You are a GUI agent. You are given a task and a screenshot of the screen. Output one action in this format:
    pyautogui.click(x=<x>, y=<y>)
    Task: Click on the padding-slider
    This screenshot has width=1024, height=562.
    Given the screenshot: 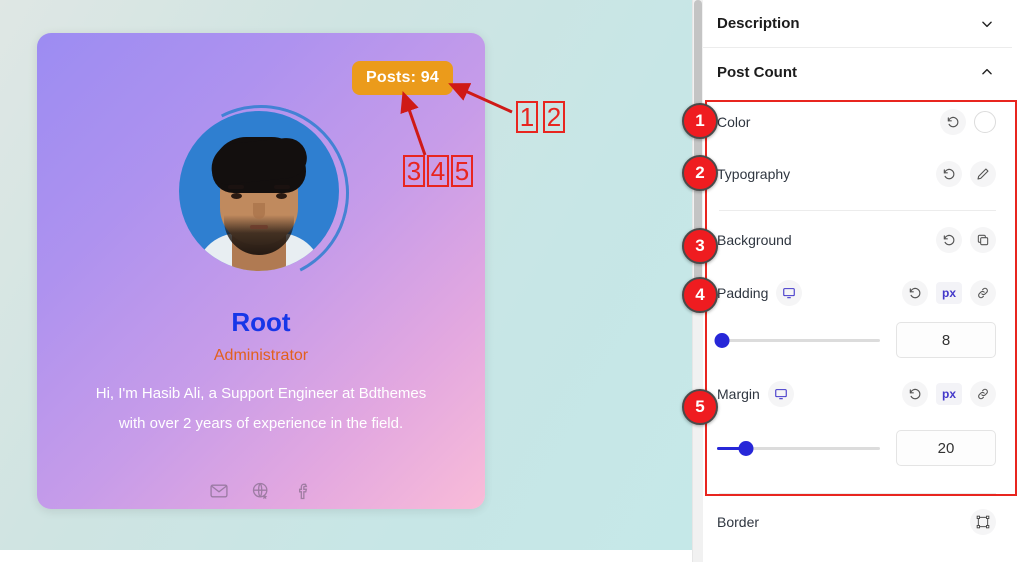 What is the action you would take?
    pyautogui.click(x=797, y=340)
    